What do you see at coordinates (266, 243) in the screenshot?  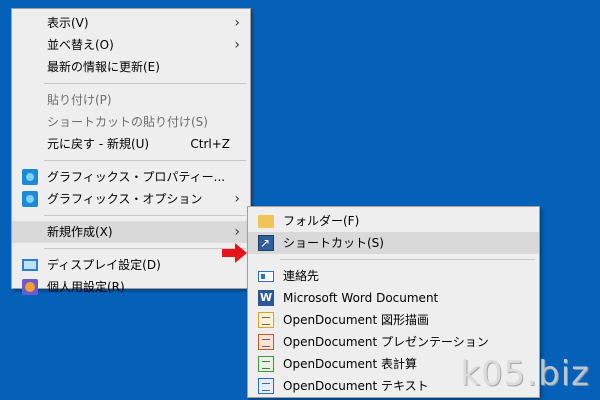 I see `shortcut-icon` at bounding box center [266, 243].